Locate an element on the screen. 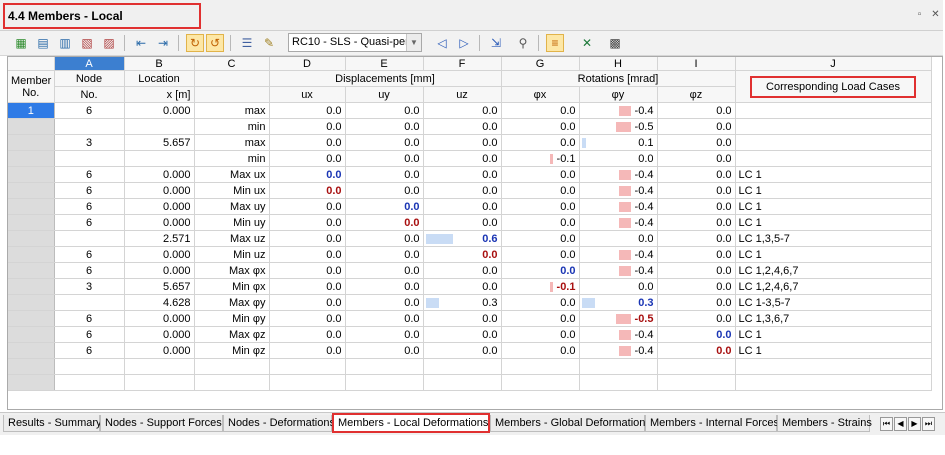 The image size is (945, 455). close-icon: ✕ is located at coordinates (935, 14).